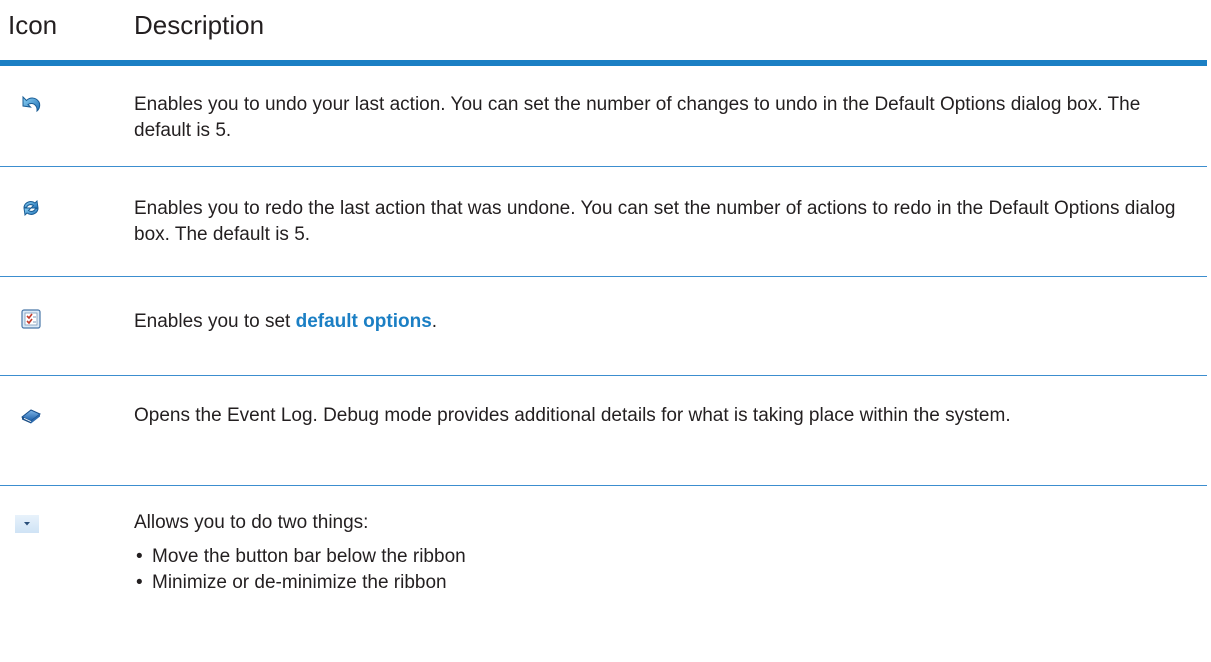  Describe the element at coordinates (199, 25) in the screenshot. I see `description-column-header: Description` at that location.